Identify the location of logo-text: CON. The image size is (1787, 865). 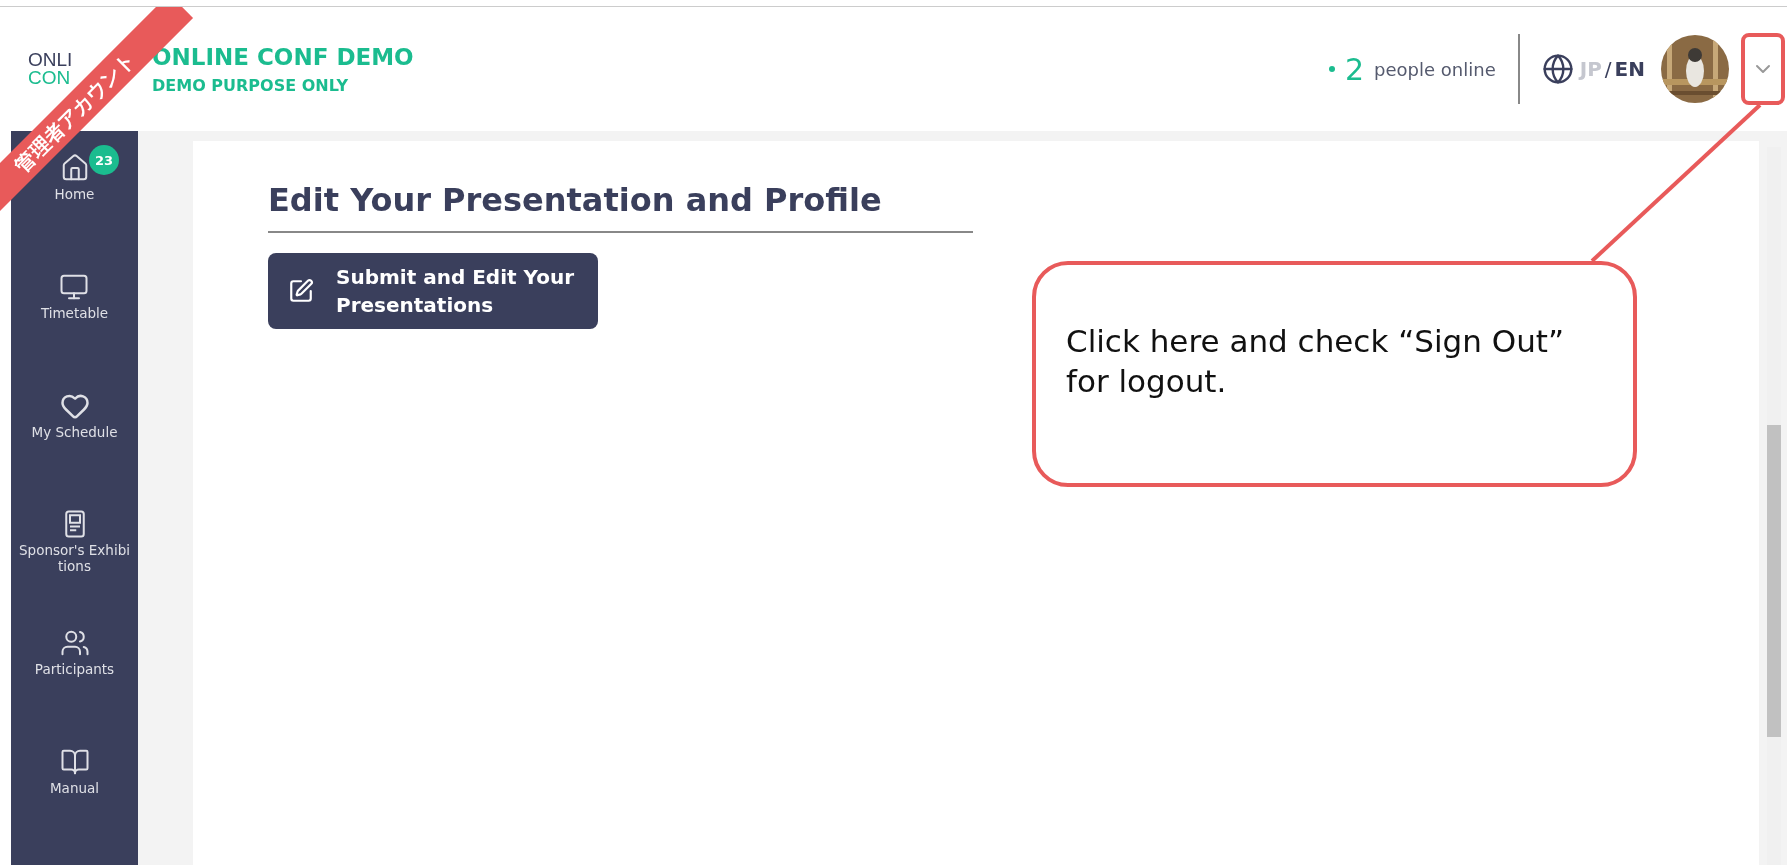
(49, 78).